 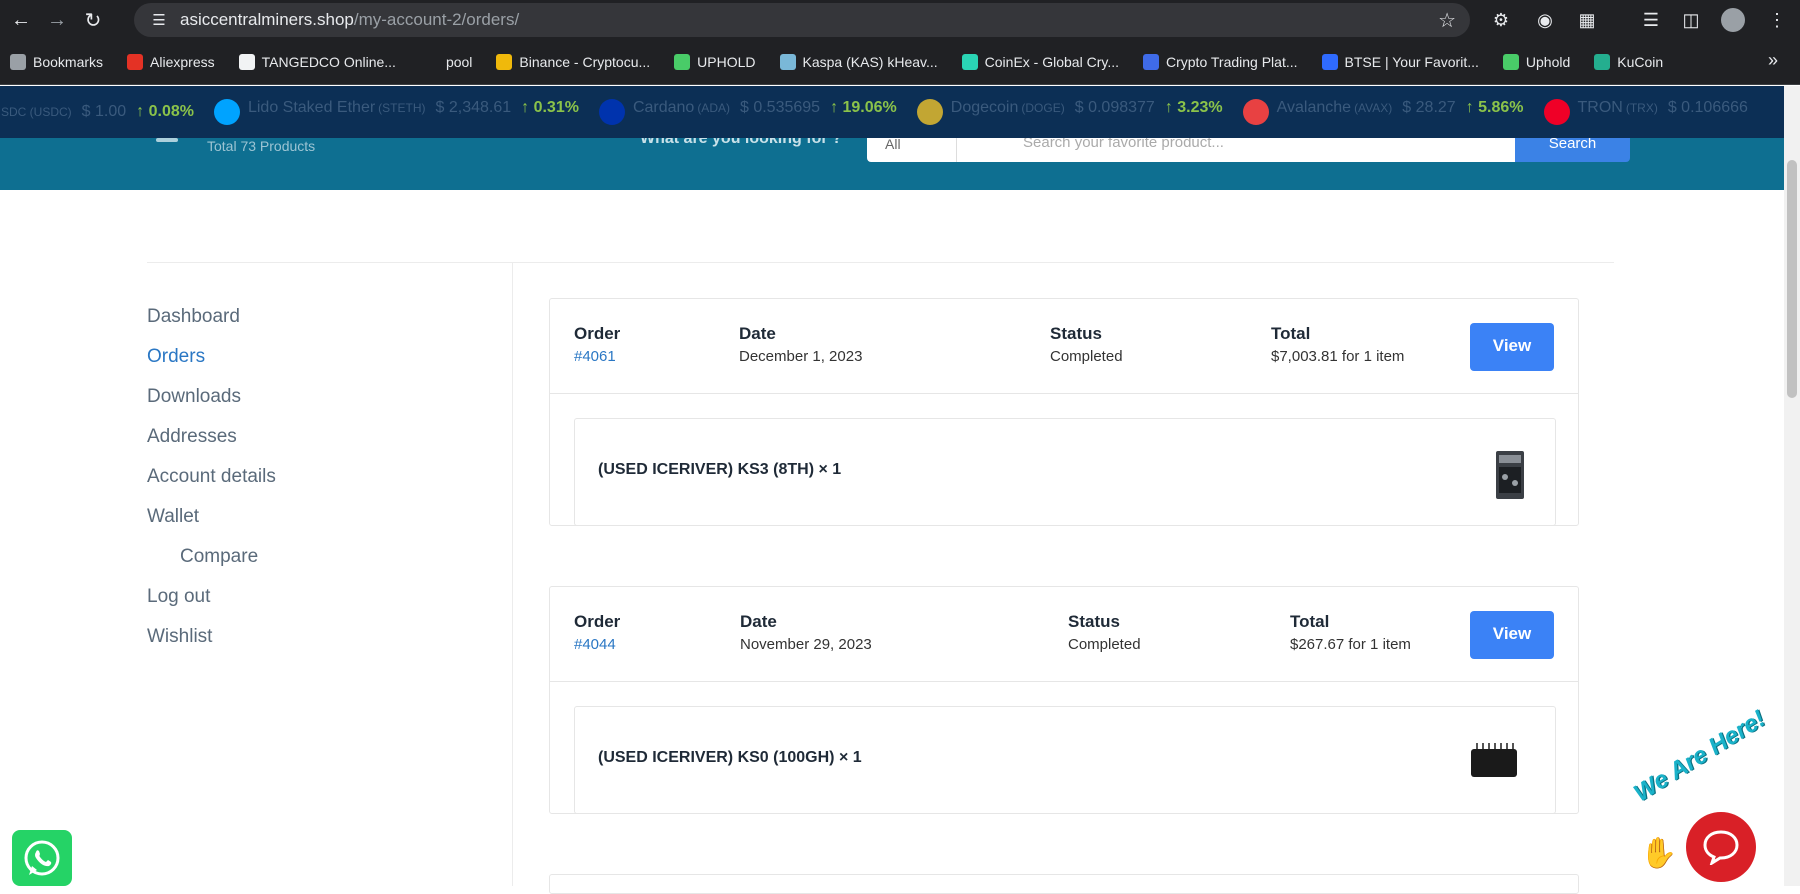 I want to click on star-icon, so click(x=18, y=62).